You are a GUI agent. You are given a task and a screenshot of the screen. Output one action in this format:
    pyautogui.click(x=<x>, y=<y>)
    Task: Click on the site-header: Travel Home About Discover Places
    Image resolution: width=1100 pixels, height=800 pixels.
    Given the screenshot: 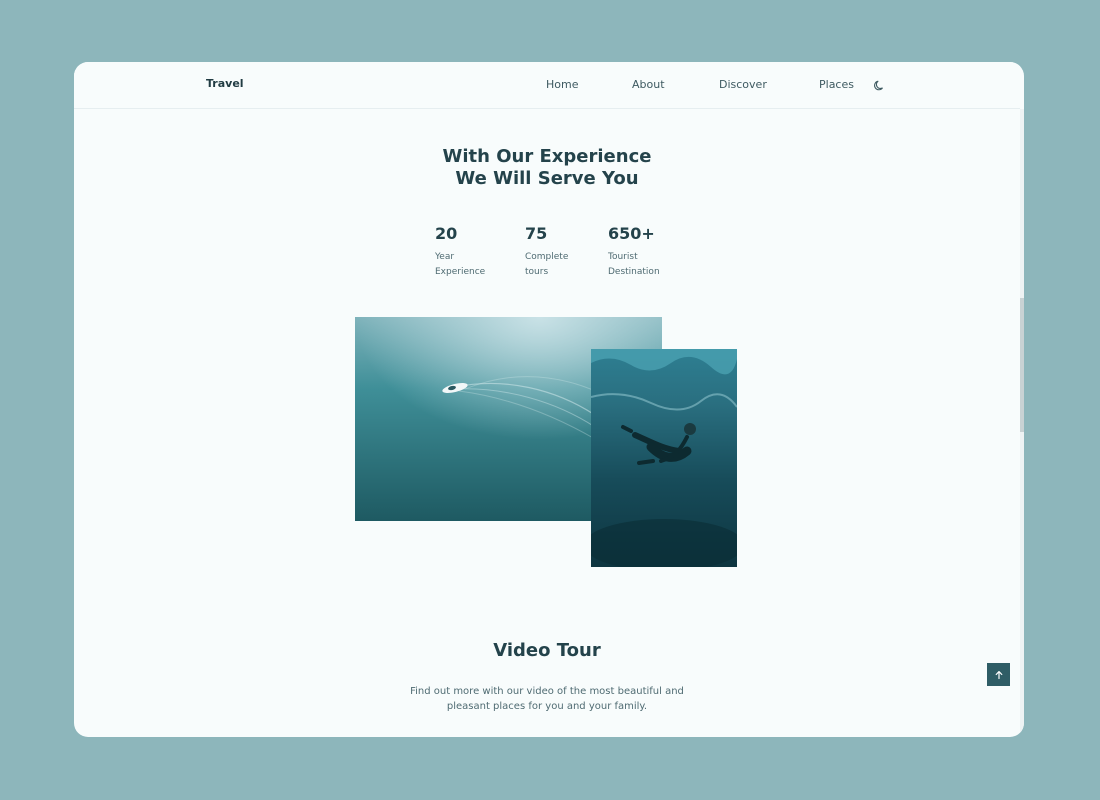 What is the action you would take?
    pyautogui.click(x=547, y=85)
    